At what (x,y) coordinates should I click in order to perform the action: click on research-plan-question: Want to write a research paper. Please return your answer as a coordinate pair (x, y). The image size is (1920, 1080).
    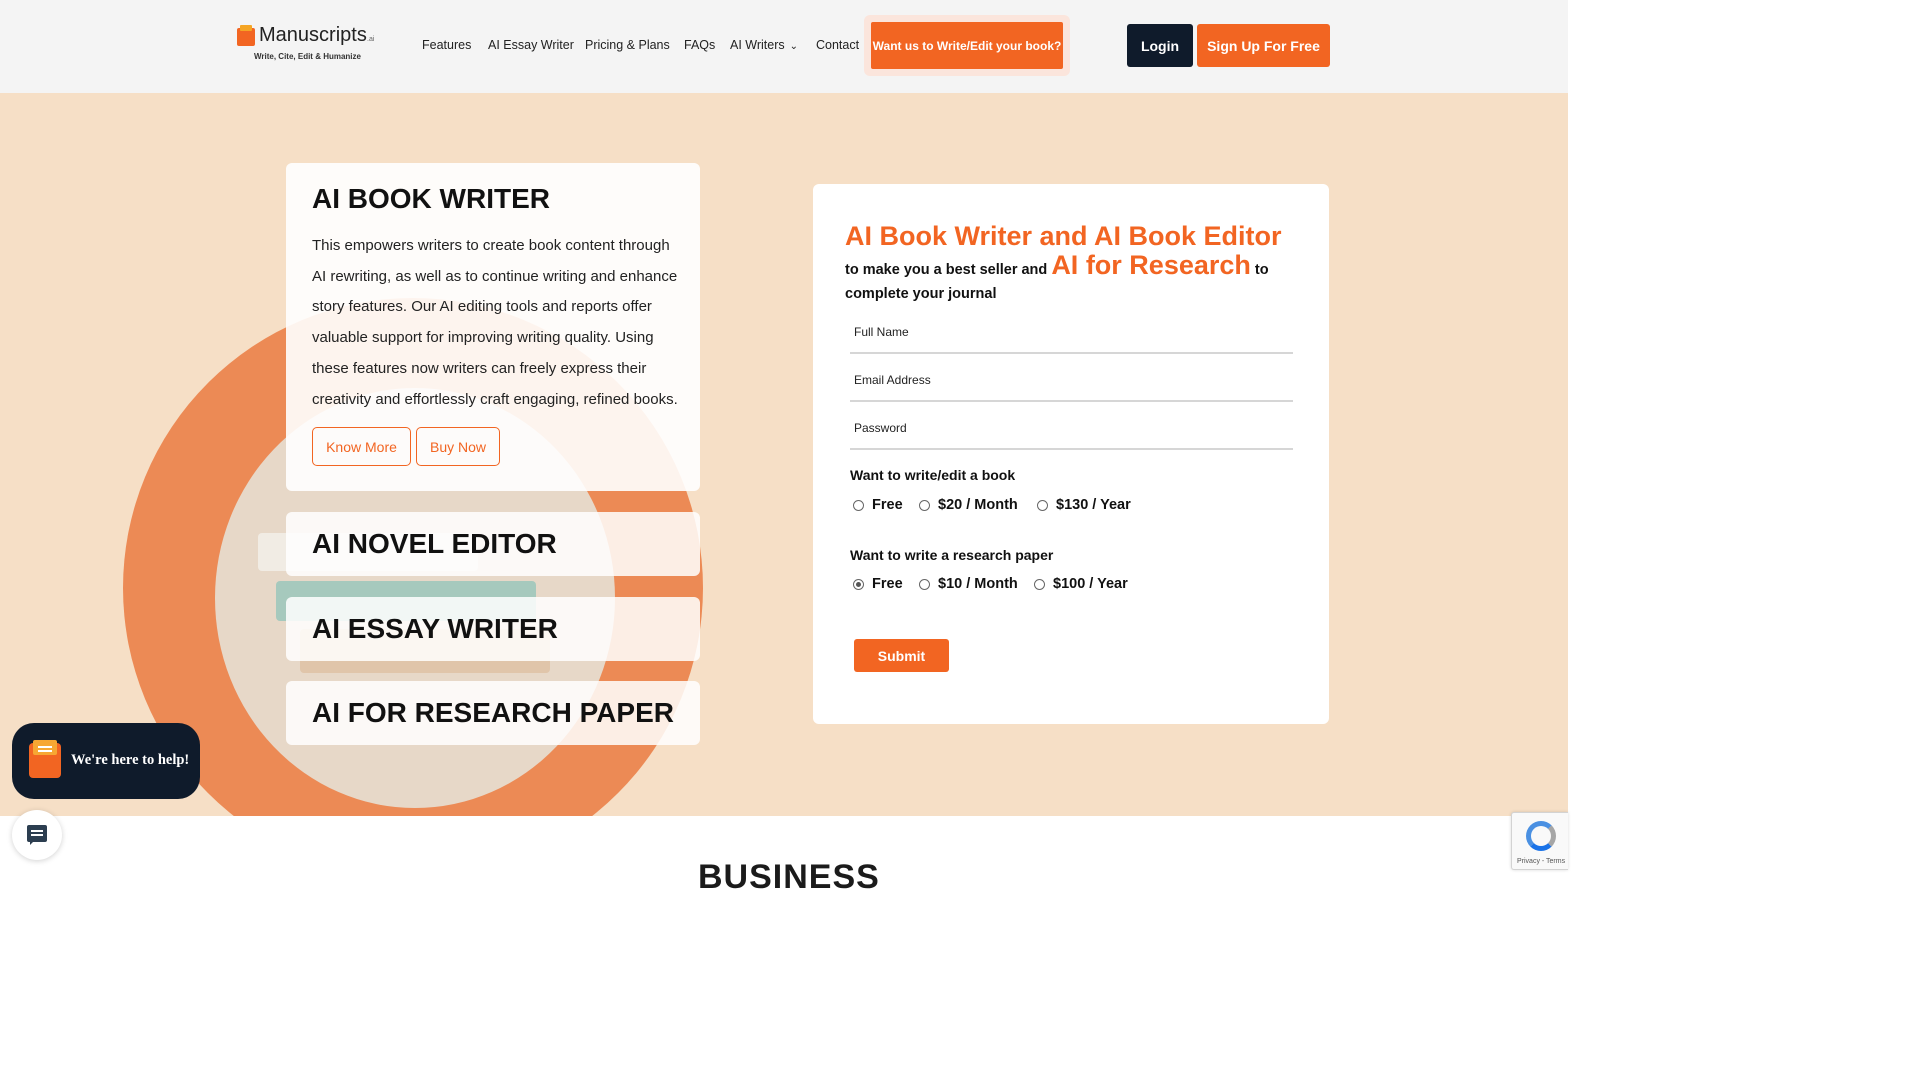
    Looking at the image, I should click on (952, 555).